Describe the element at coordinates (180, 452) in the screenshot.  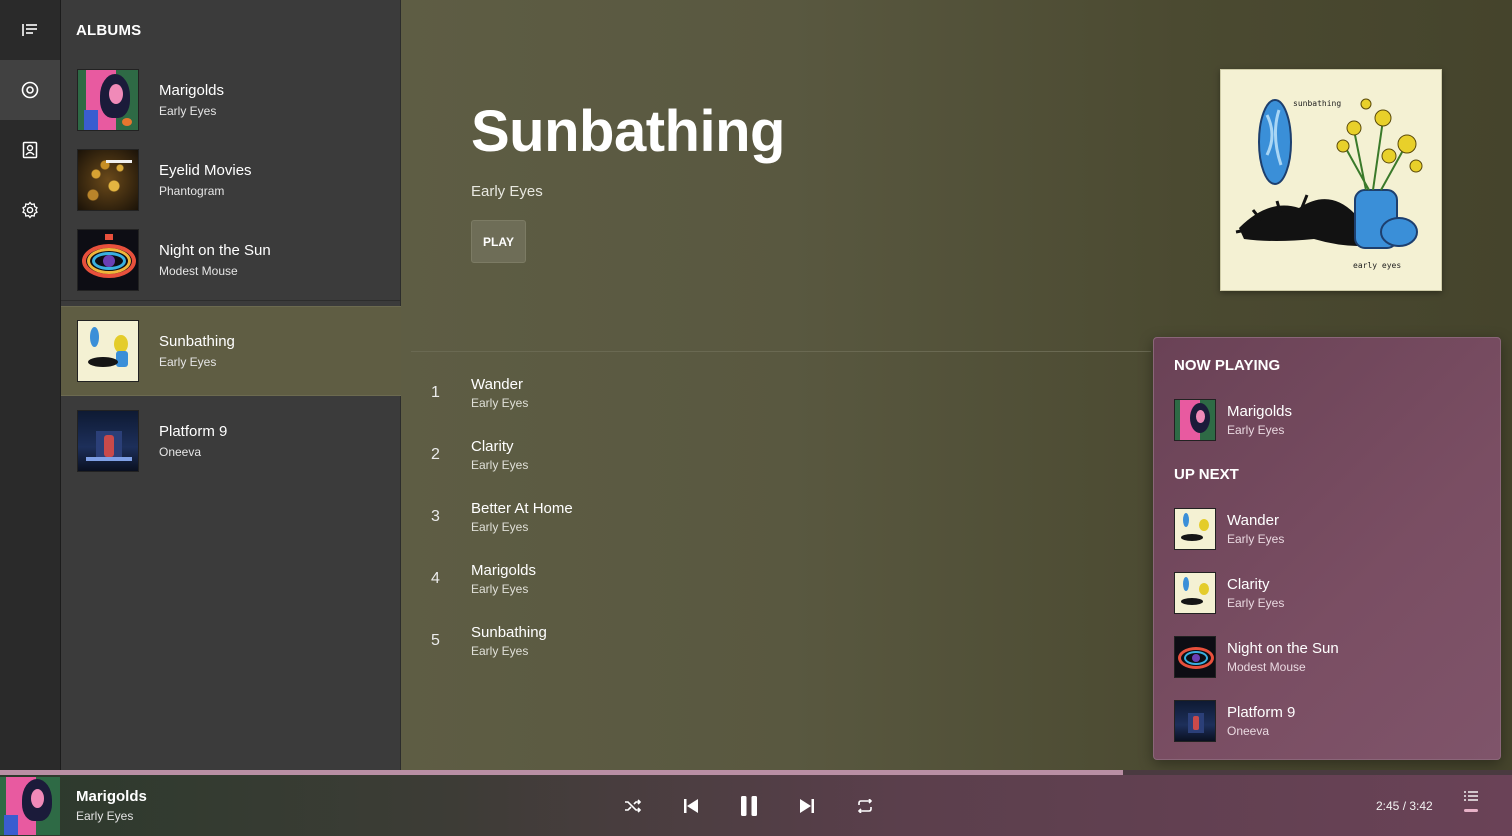
I see `album-artist: Oneeva` at that location.